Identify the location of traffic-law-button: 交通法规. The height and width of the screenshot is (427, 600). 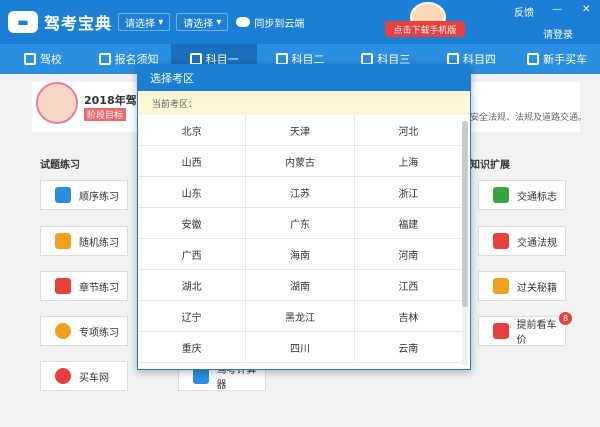
(522, 241).